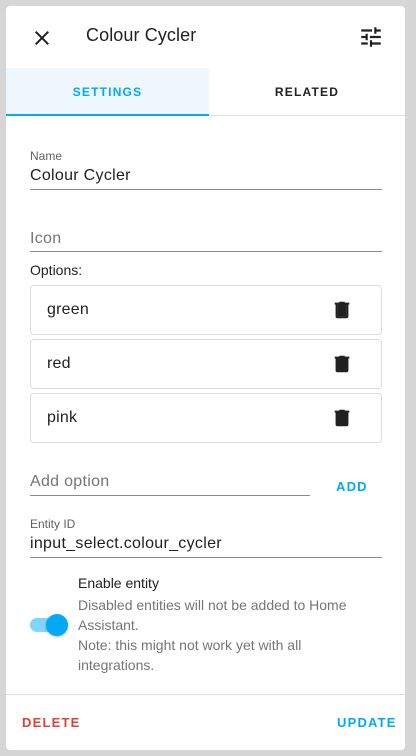 The width and height of the screenshot is (416, 756). I want to click on tab-bar: SETTINGS RELATED, so click(205, 92).